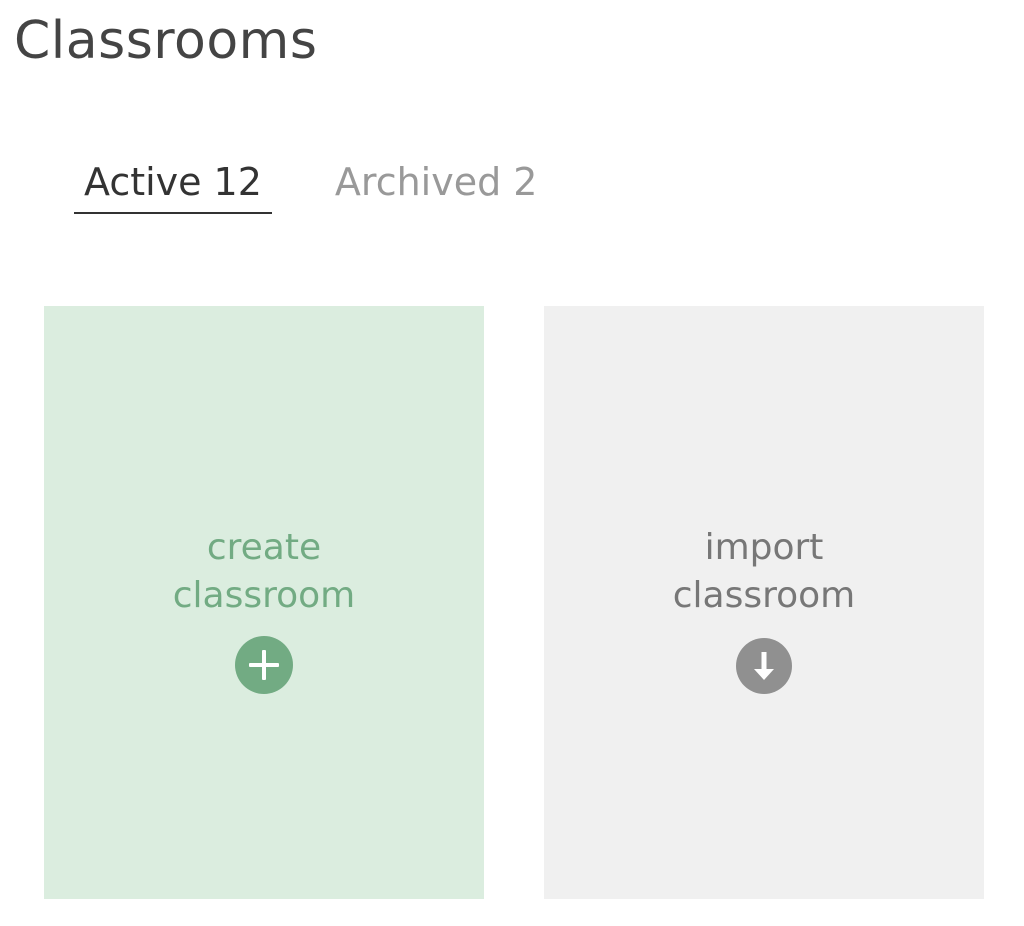  Describe the element at coordinates (264, 595) in the screenshot. I see `create-classroom-label-line2: classroom` at that location.